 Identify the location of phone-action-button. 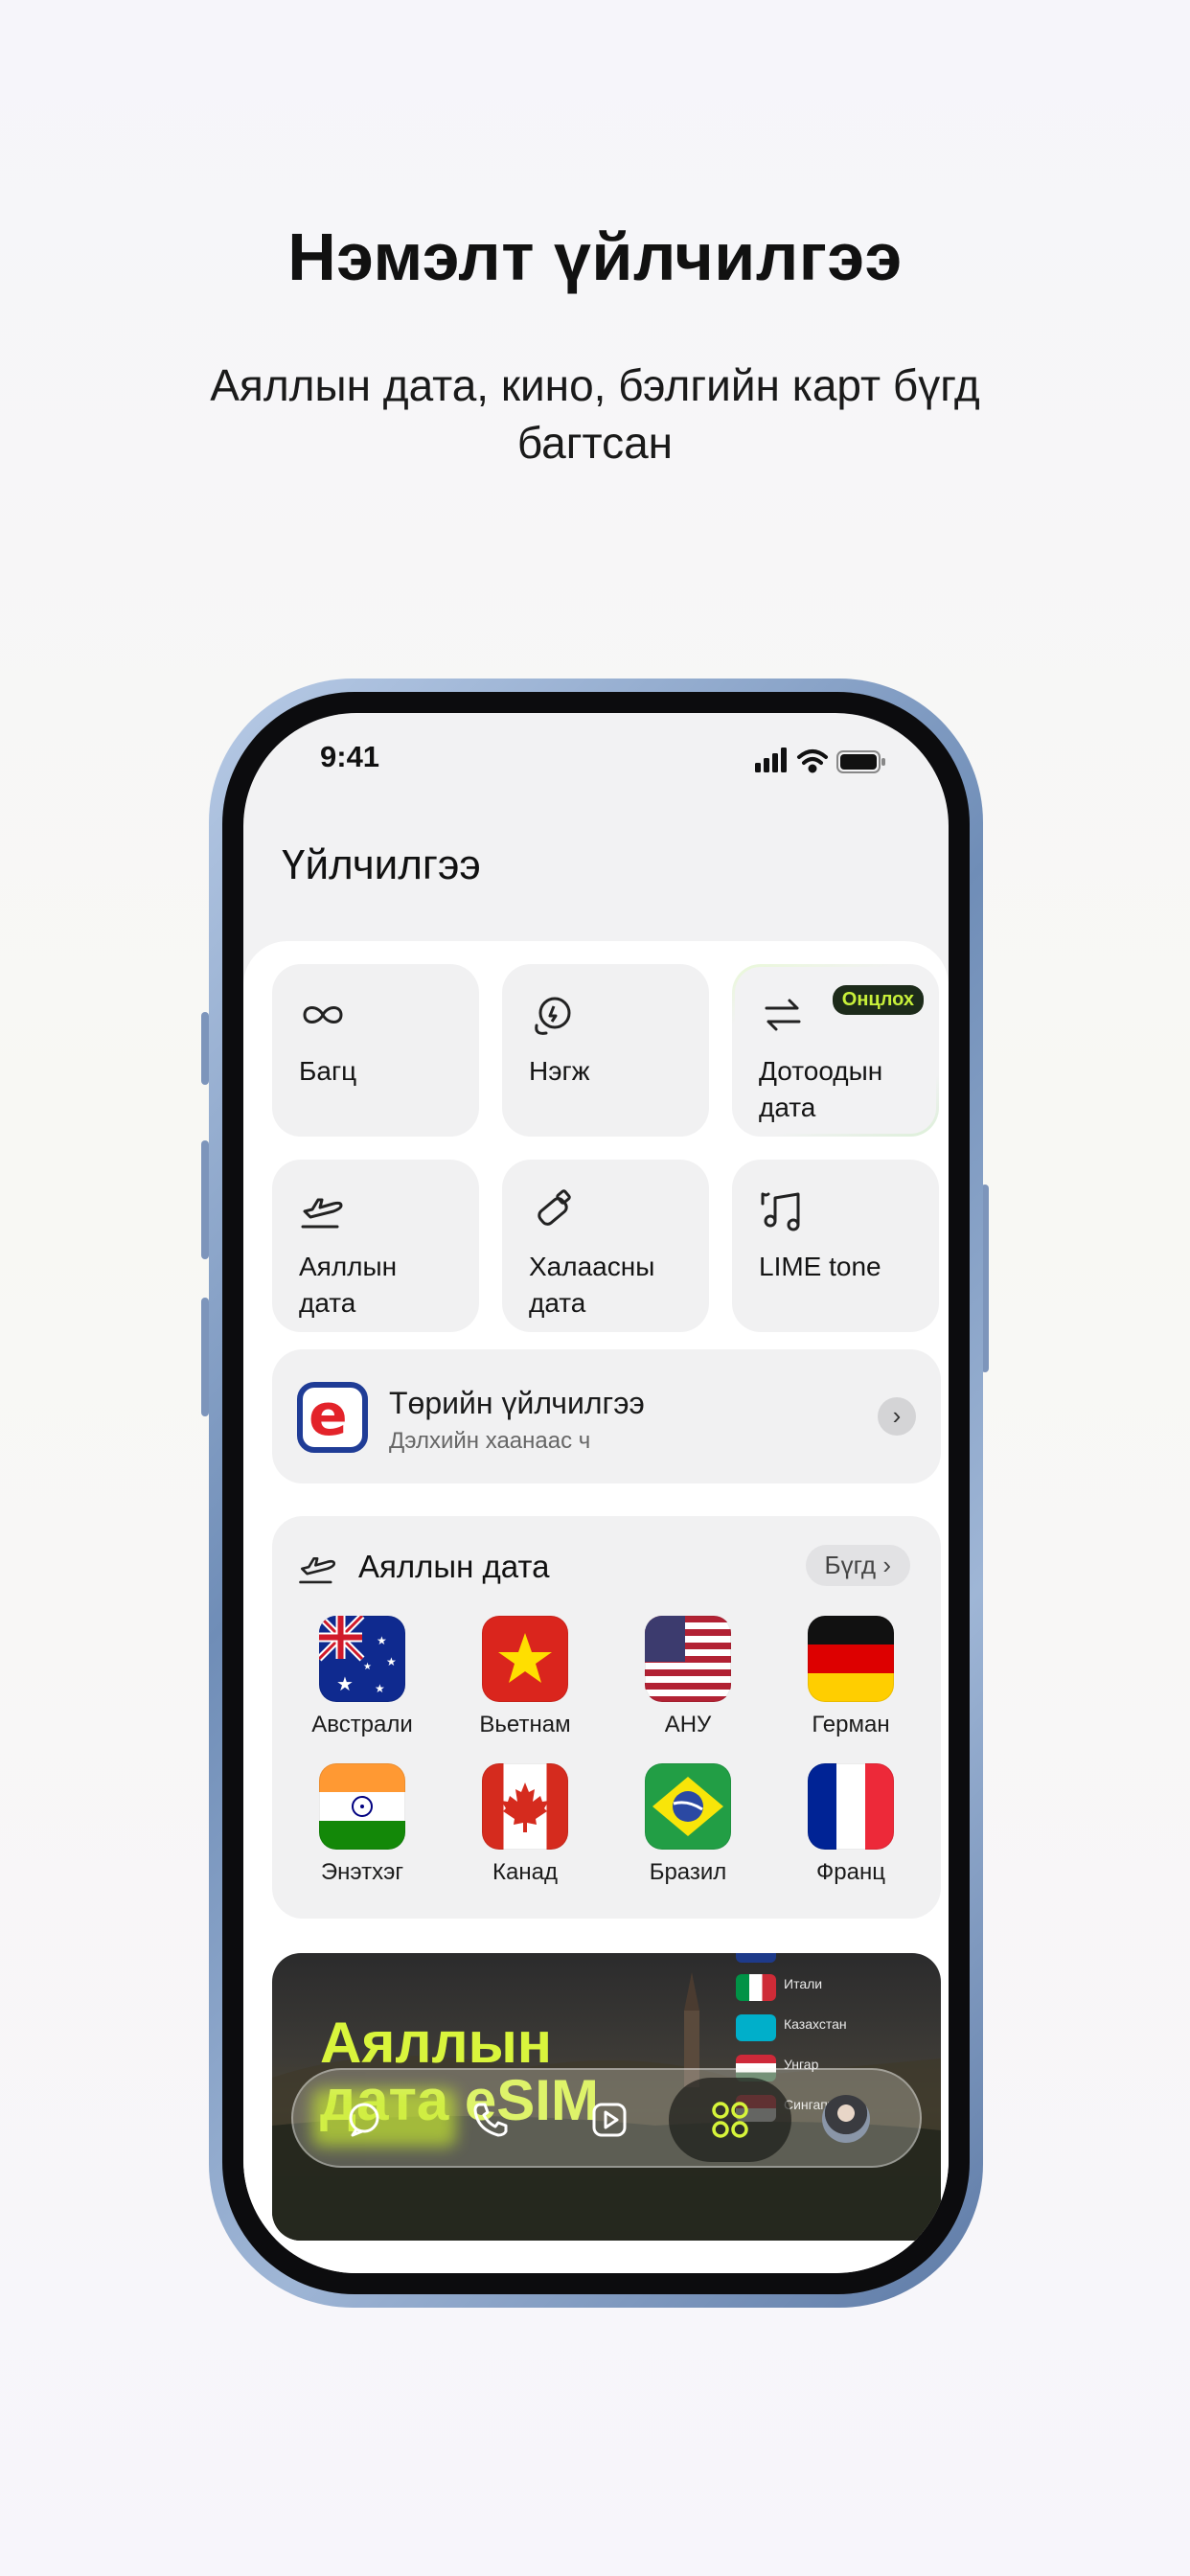
(205, 1048).